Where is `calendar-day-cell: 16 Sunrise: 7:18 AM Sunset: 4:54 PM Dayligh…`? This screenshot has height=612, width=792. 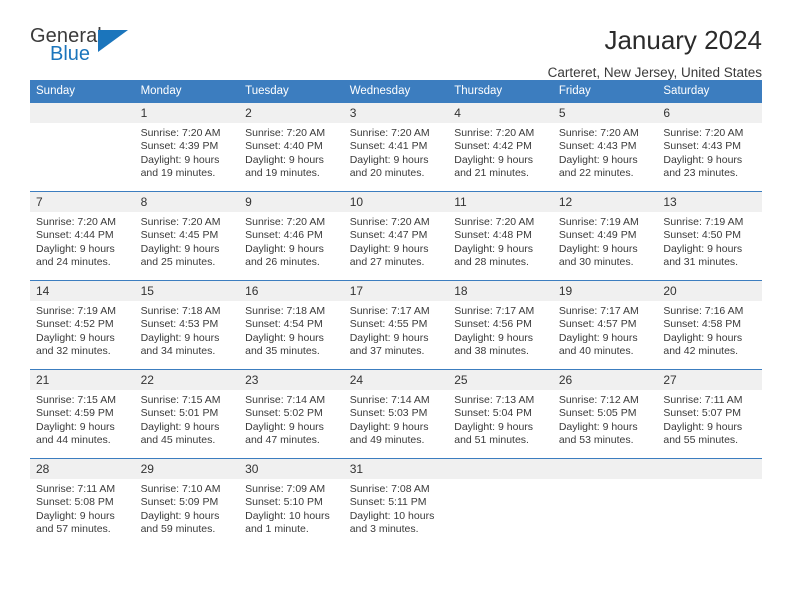 calendar-day-cell: 16 Sunrise: 7:18 AM Sunset: 4:54 PM Dayligh… is located at coordinates (291, 325).